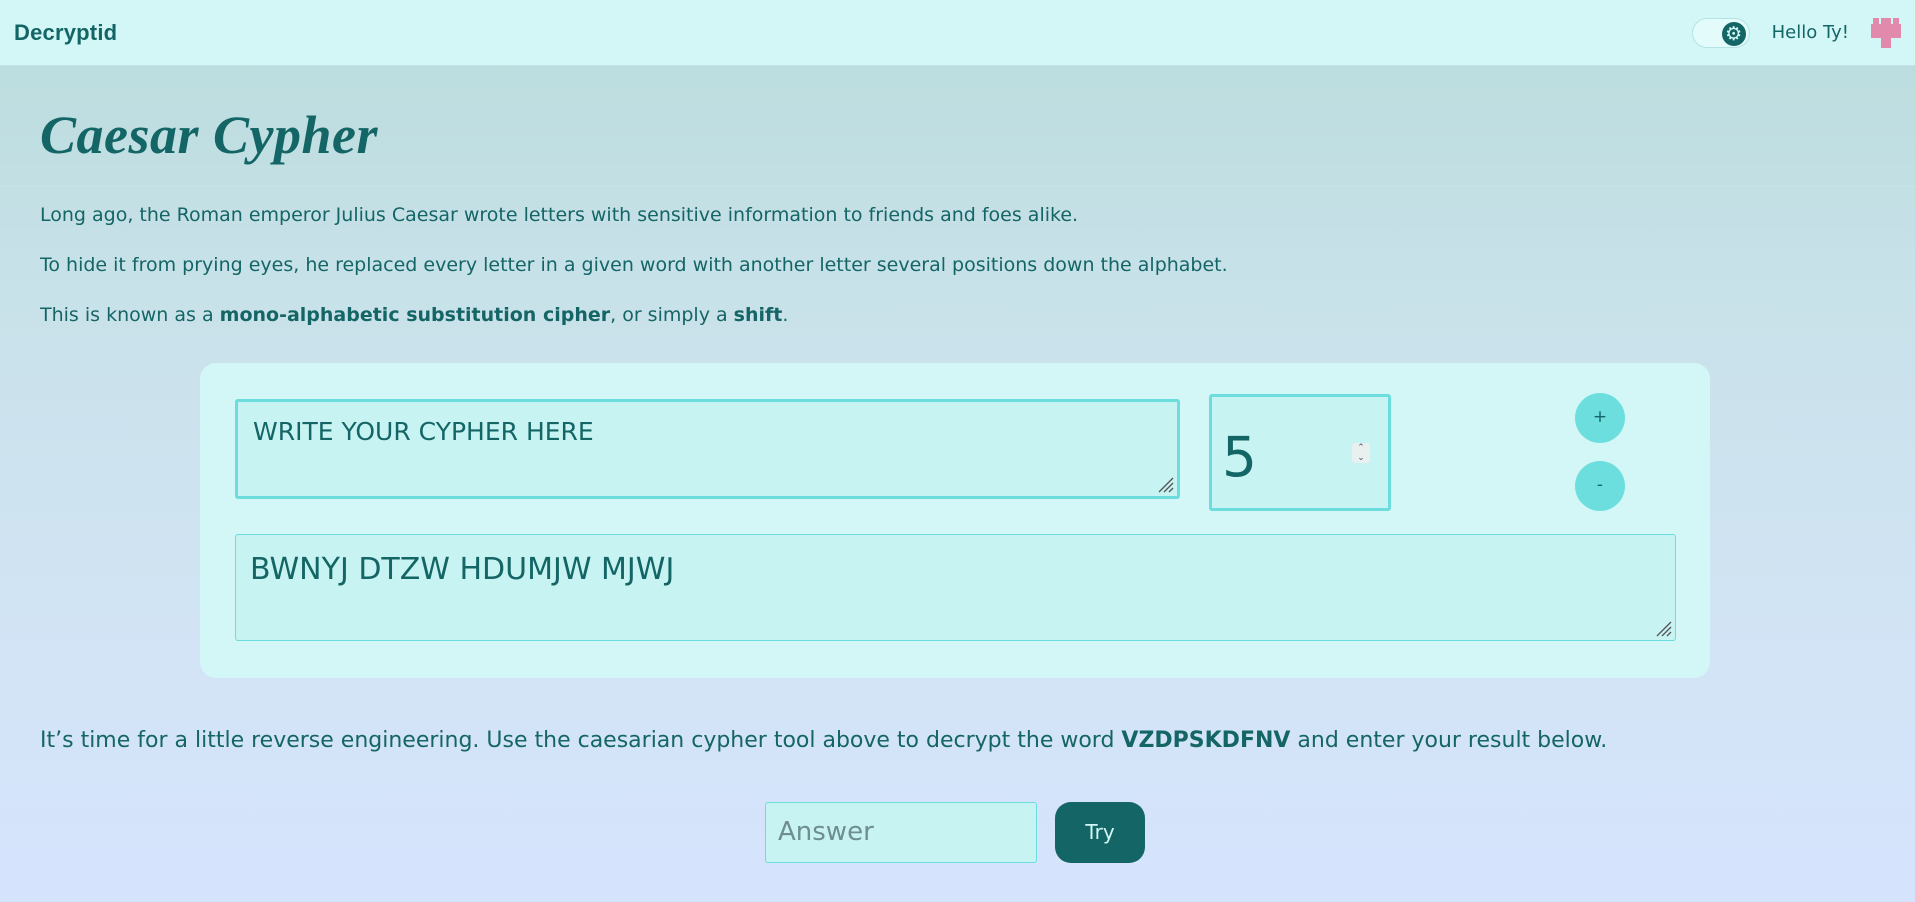 The height and width of the screenshot is (902, 1915). What do you see at coordinates (1886, 32) in the screenshot?
I see `pixel-avatar-icon` at bounding box center [1886, 32].